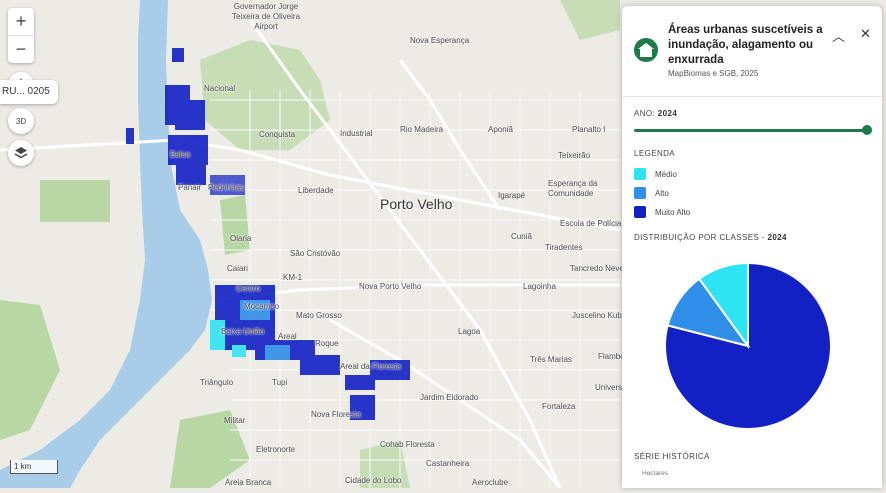 The width and height of the screenshot is (886, 493). What do you see at coordinates (448, 463) in the screenshot?
I see `map-label: Castanheira` at bounding box center [448, 463].